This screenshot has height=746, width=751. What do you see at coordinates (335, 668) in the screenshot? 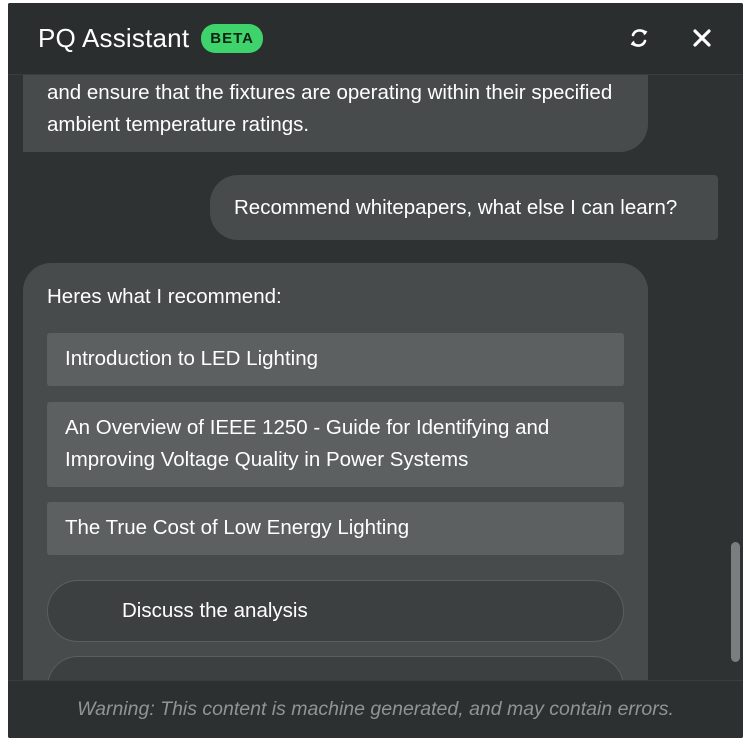
I see `suggestion-button` at bounding box center [335, 668].